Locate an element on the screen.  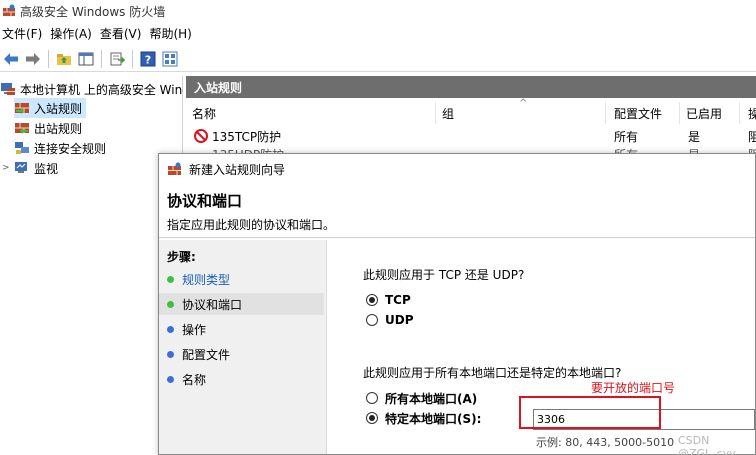
tree-expander-icon: > is located at coordinates (7, 168).